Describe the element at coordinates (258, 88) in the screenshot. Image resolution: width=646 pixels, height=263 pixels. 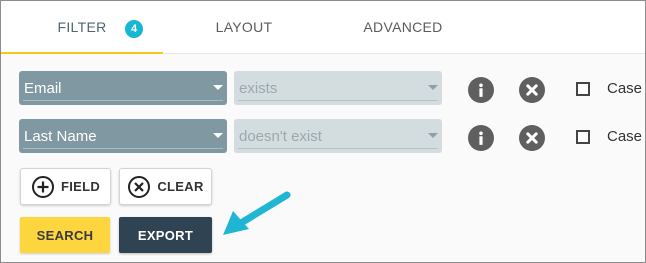
I see `filter-condition-value: exists` at that location.